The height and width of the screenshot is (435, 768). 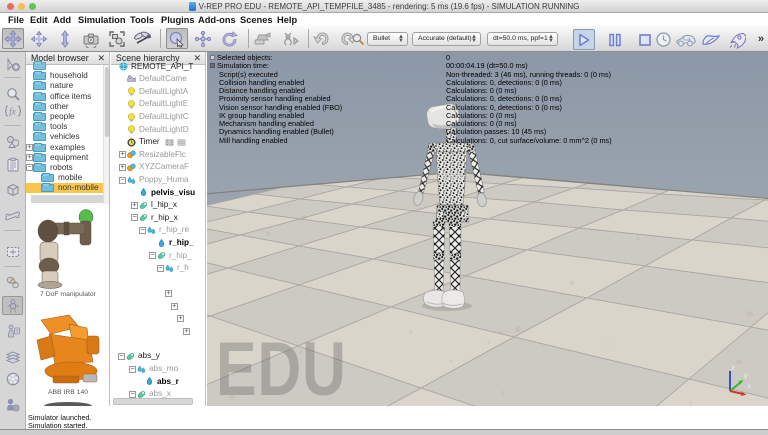 What do you see at coordinates (734, 368) in the screenshot?
I see `svg-text: z` at bounding box center [734, 368].